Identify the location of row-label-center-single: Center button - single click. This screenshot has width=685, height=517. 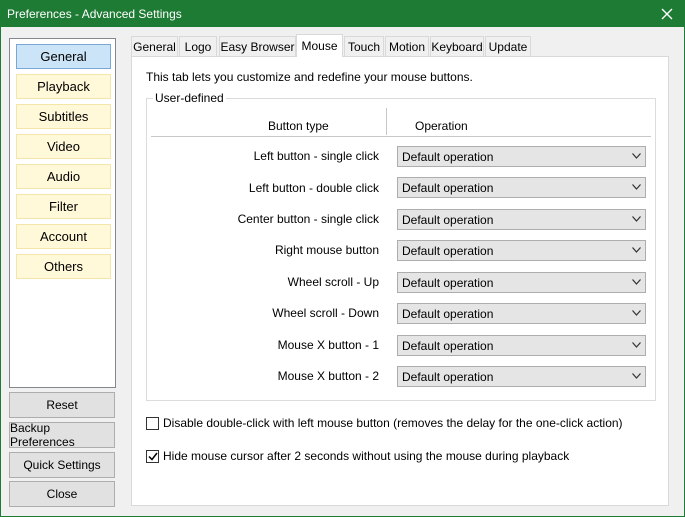
(308, 219).